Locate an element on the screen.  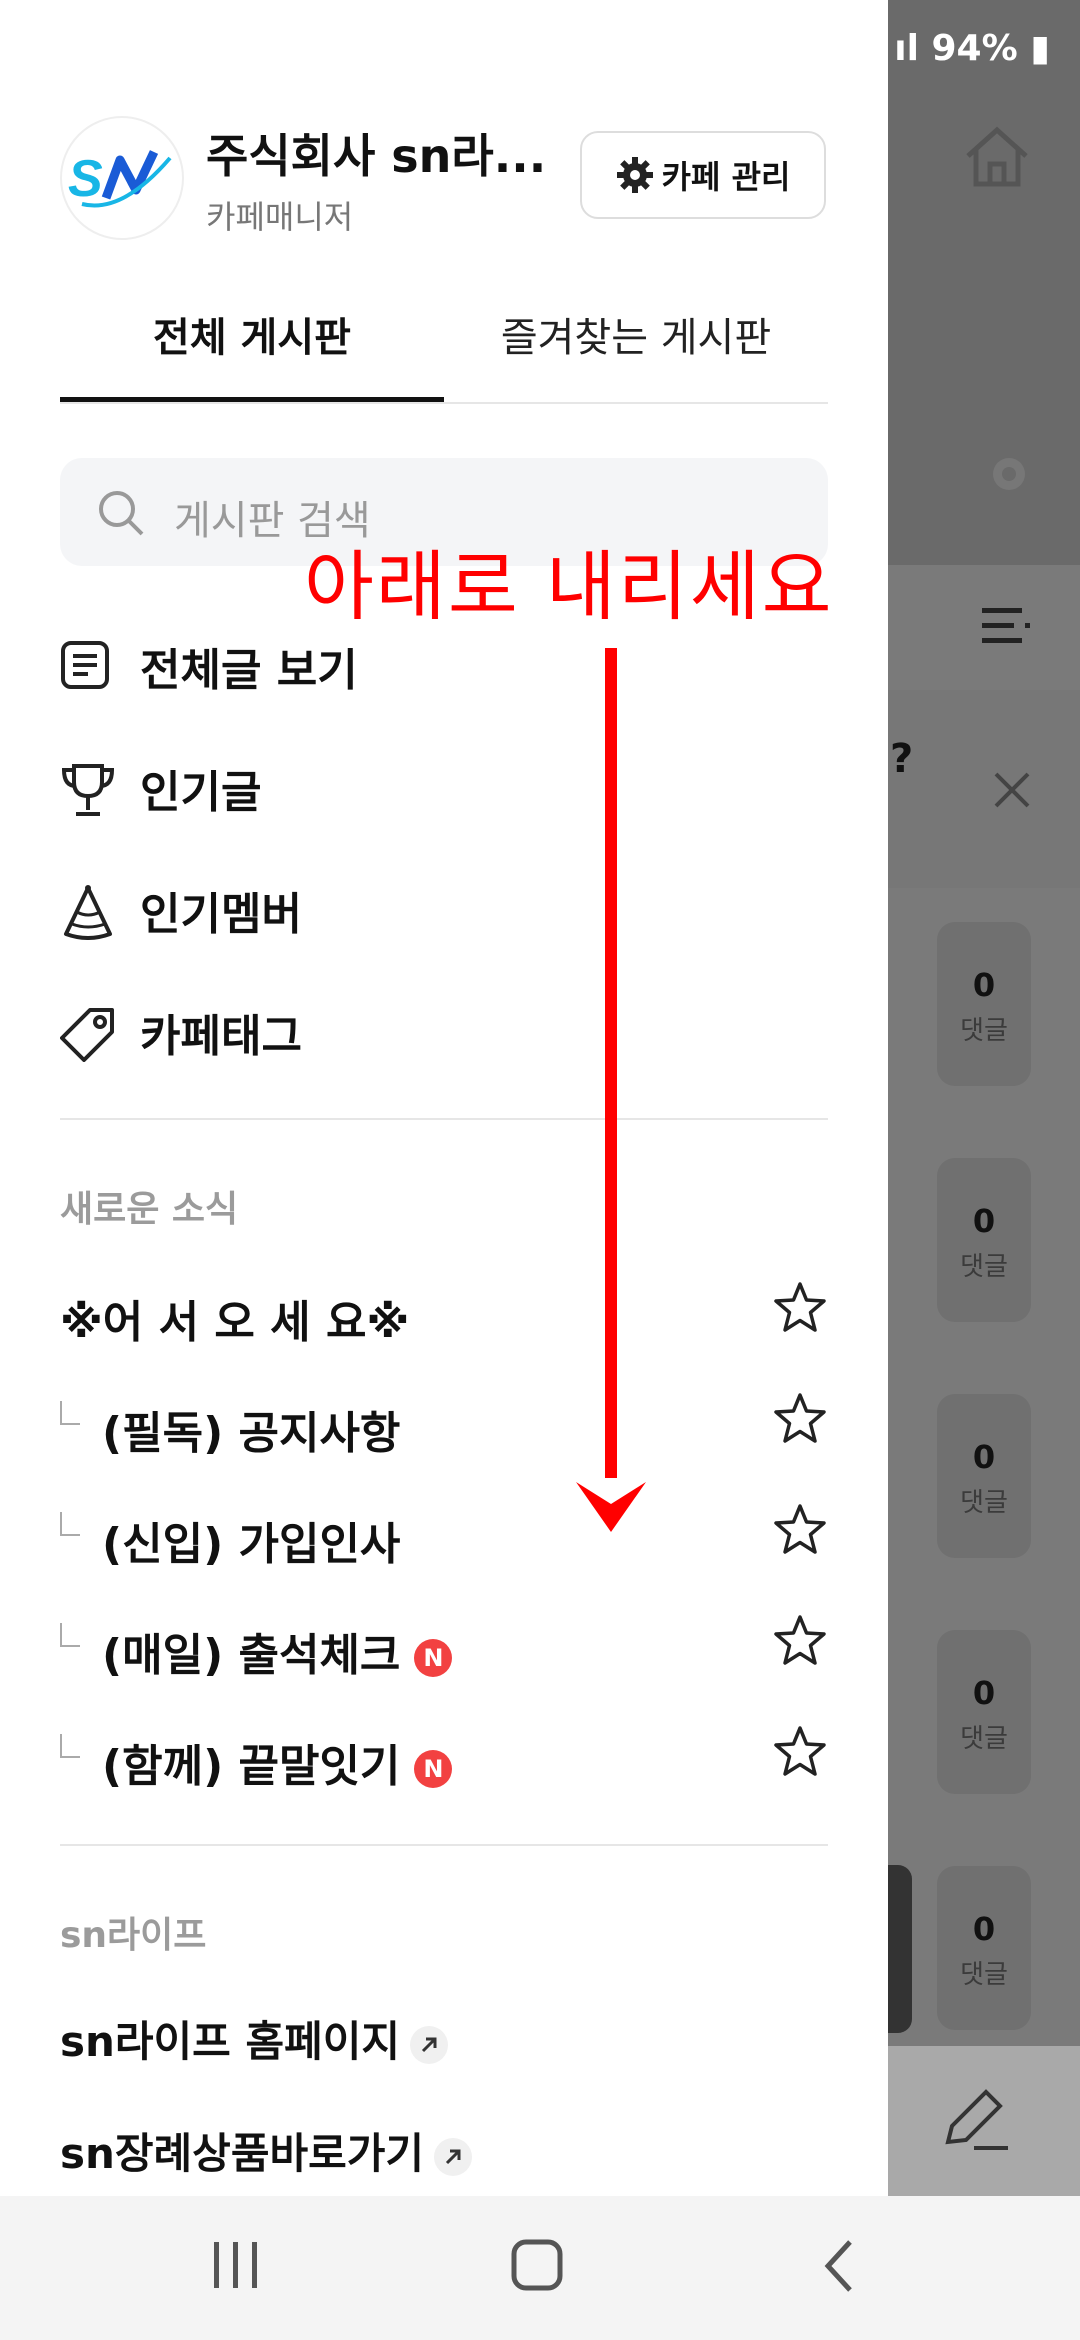
home-icon is located at coordinates (997, 156).